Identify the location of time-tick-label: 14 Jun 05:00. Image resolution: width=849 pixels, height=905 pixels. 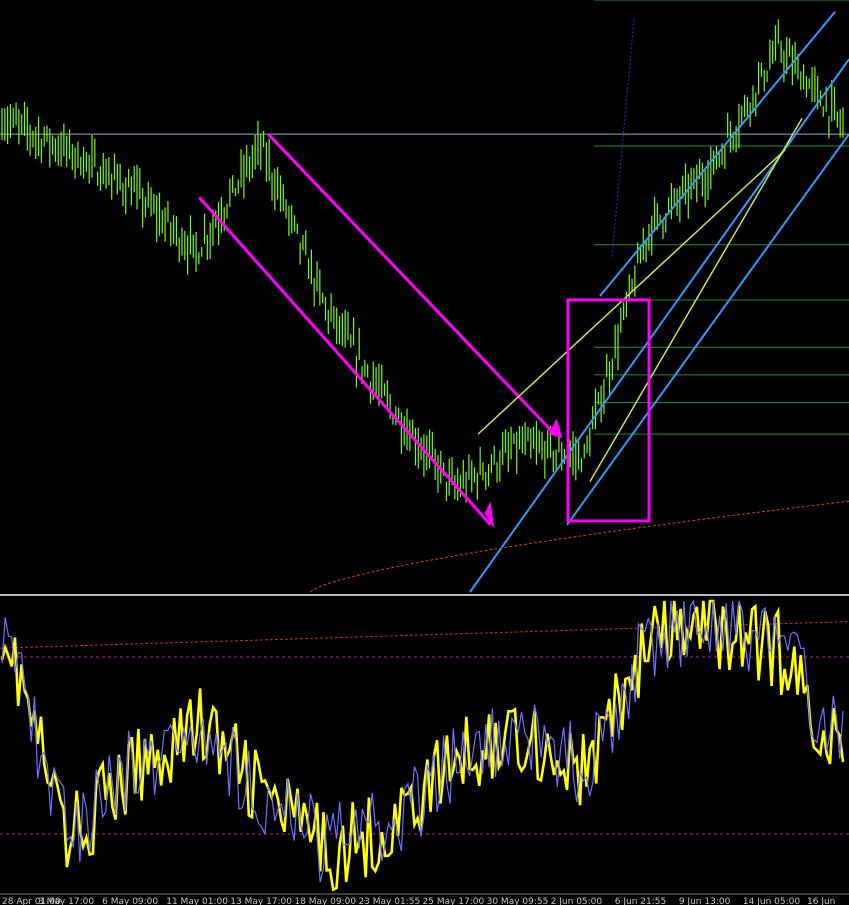
(771, 901).